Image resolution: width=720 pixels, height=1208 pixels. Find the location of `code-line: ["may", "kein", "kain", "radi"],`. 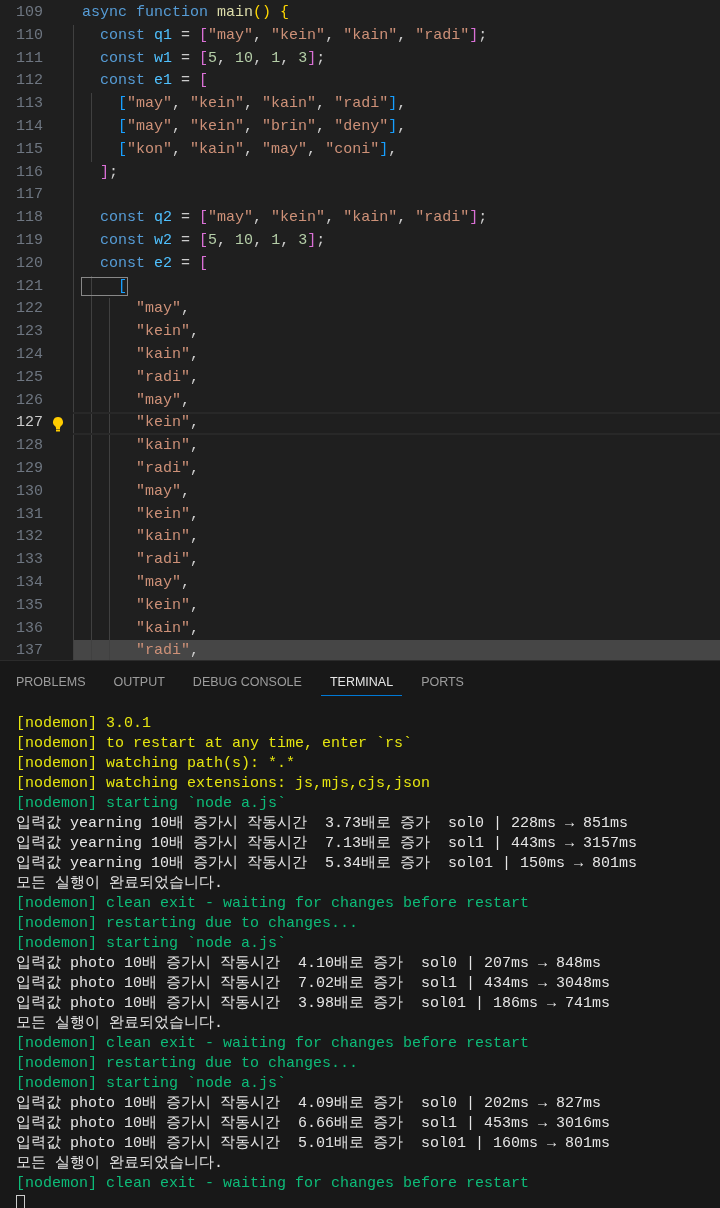

code-line: ["may", "kein", "kain", "radi"], is located at coordinates (262, 104).